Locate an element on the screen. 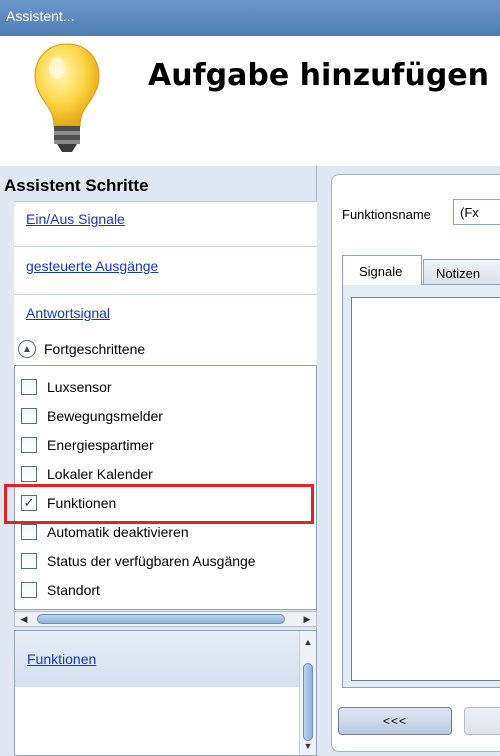 Image resolution: width=500 pixels, height=756 pixels. steps-title: Assistent Schritte is located at coordinates (76, 185).